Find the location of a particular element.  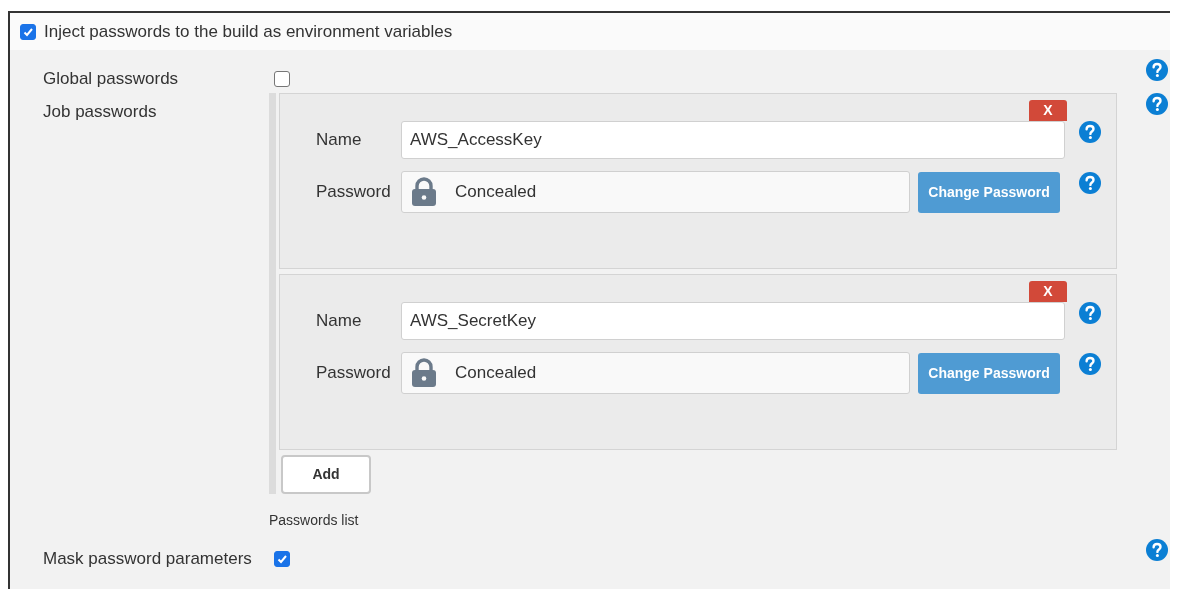

setting-label: Job passwords is located at coordinates (100, 111).